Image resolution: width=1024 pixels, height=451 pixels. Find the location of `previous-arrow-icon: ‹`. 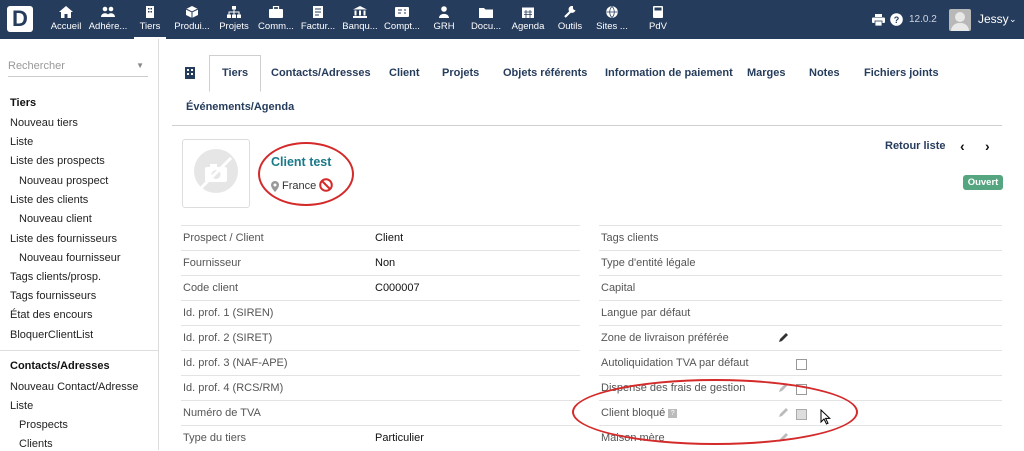

previous-arrow-icon: ‹ is located at coordinates (962, 146).